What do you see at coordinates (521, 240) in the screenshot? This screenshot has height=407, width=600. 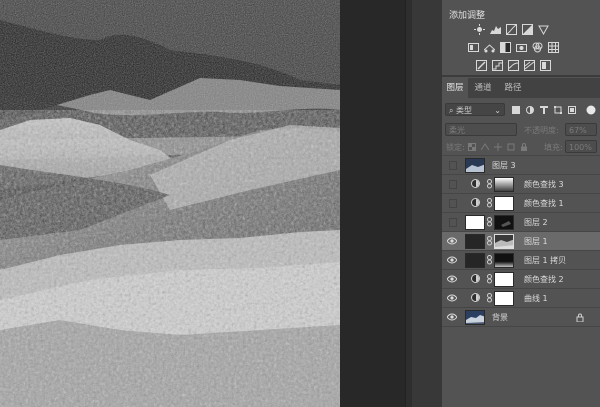 I see `layer-row-selected: 图层 1` at bounding box center [521, 240].